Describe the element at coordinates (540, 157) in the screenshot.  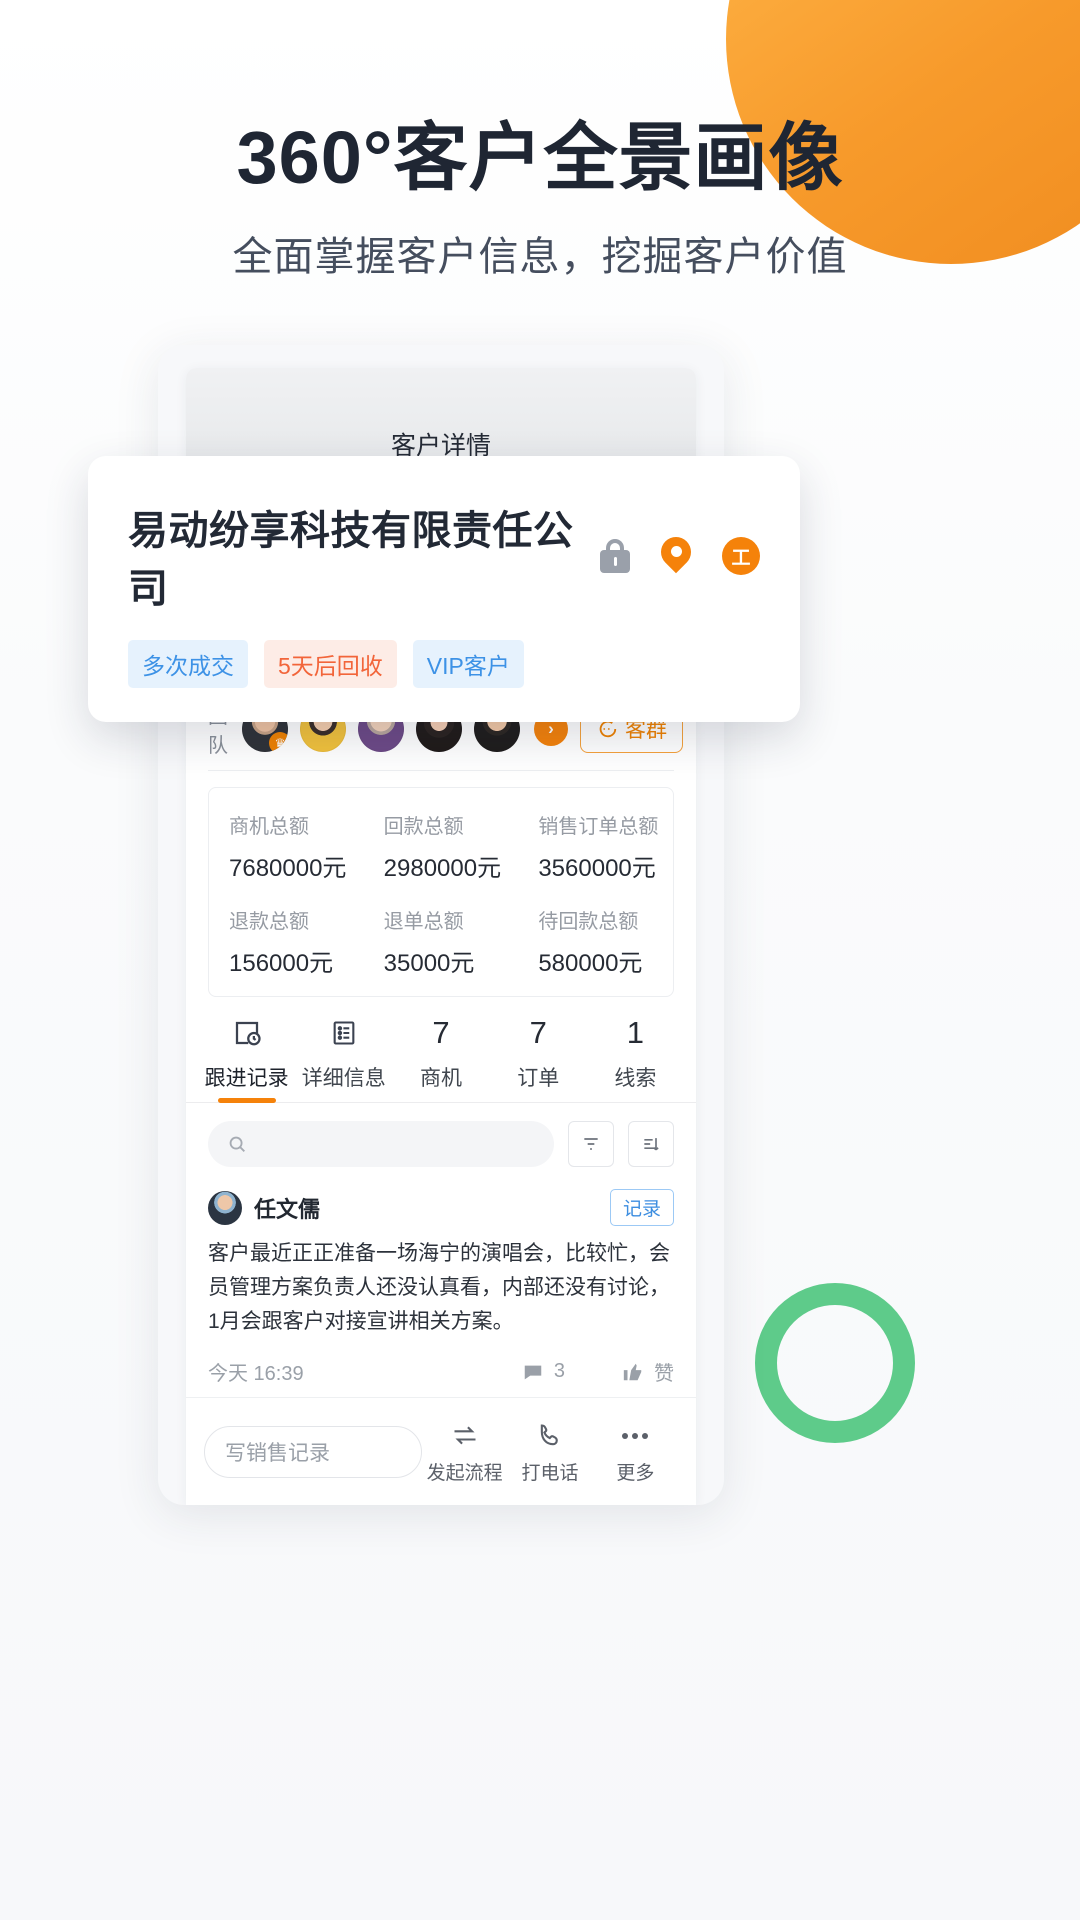
I see `page-title: 360°客户全景画像` at that location.